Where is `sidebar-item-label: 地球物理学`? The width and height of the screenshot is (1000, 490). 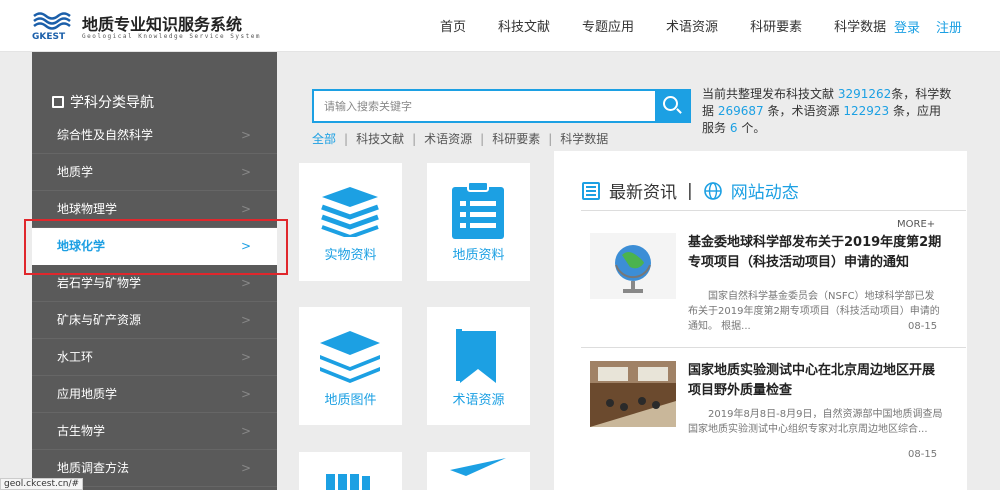
sidebar-item-label: 地球物理学 is located at coordinates (87, 209).